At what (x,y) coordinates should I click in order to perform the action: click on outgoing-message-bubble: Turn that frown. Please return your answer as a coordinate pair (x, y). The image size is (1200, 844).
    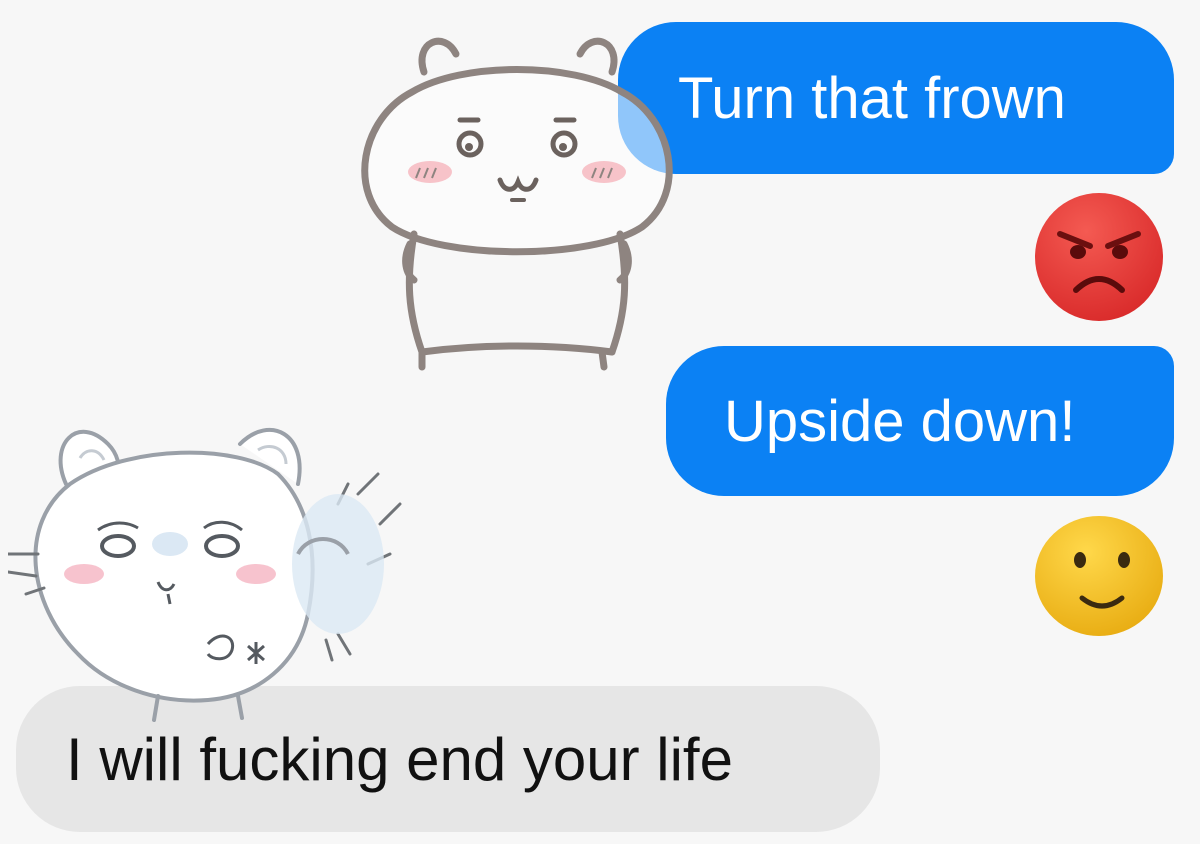
    Looking at the image, I should click on (896, 98).